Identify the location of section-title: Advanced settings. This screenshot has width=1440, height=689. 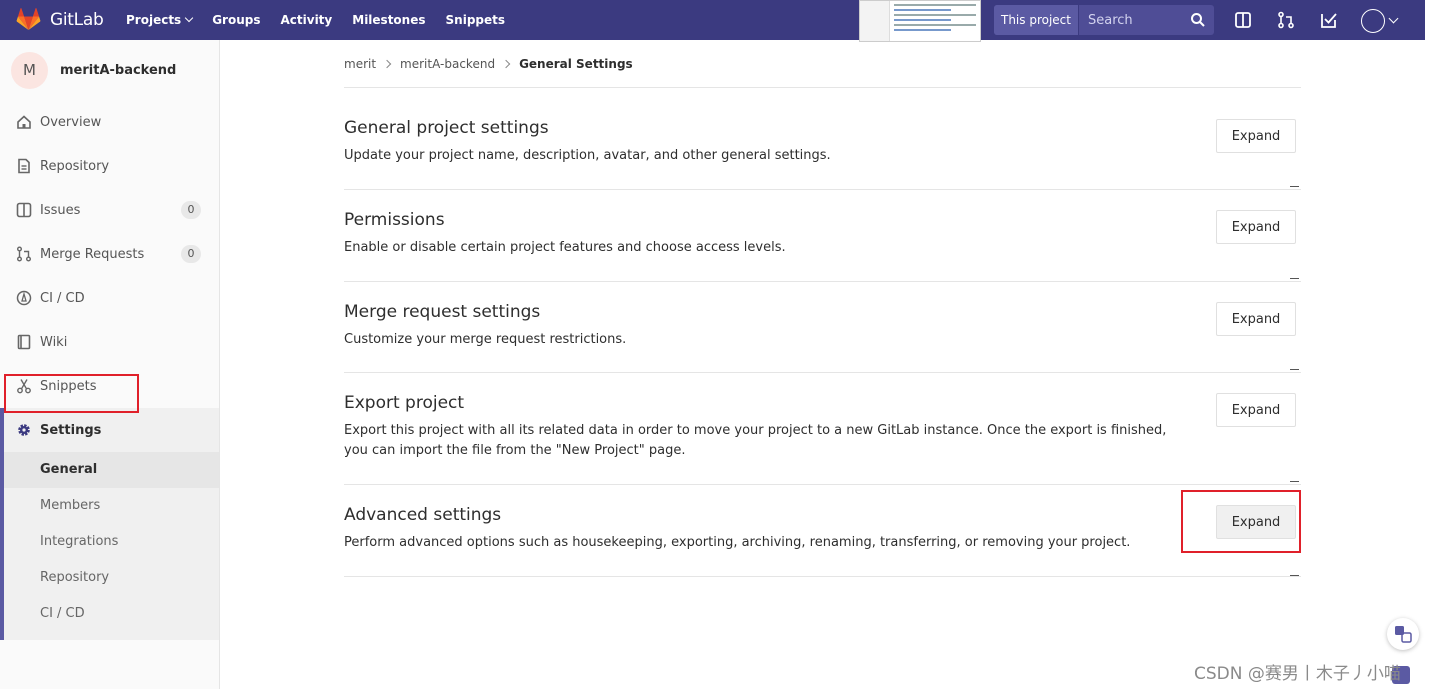
(423, 515).